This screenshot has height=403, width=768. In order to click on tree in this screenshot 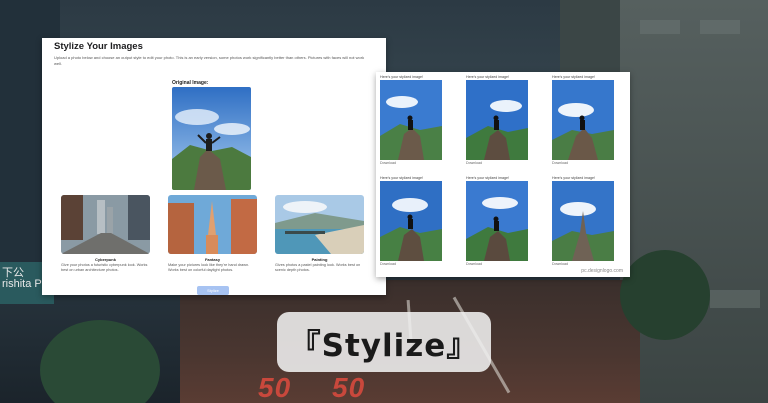, I will do `click(665, 295)`.